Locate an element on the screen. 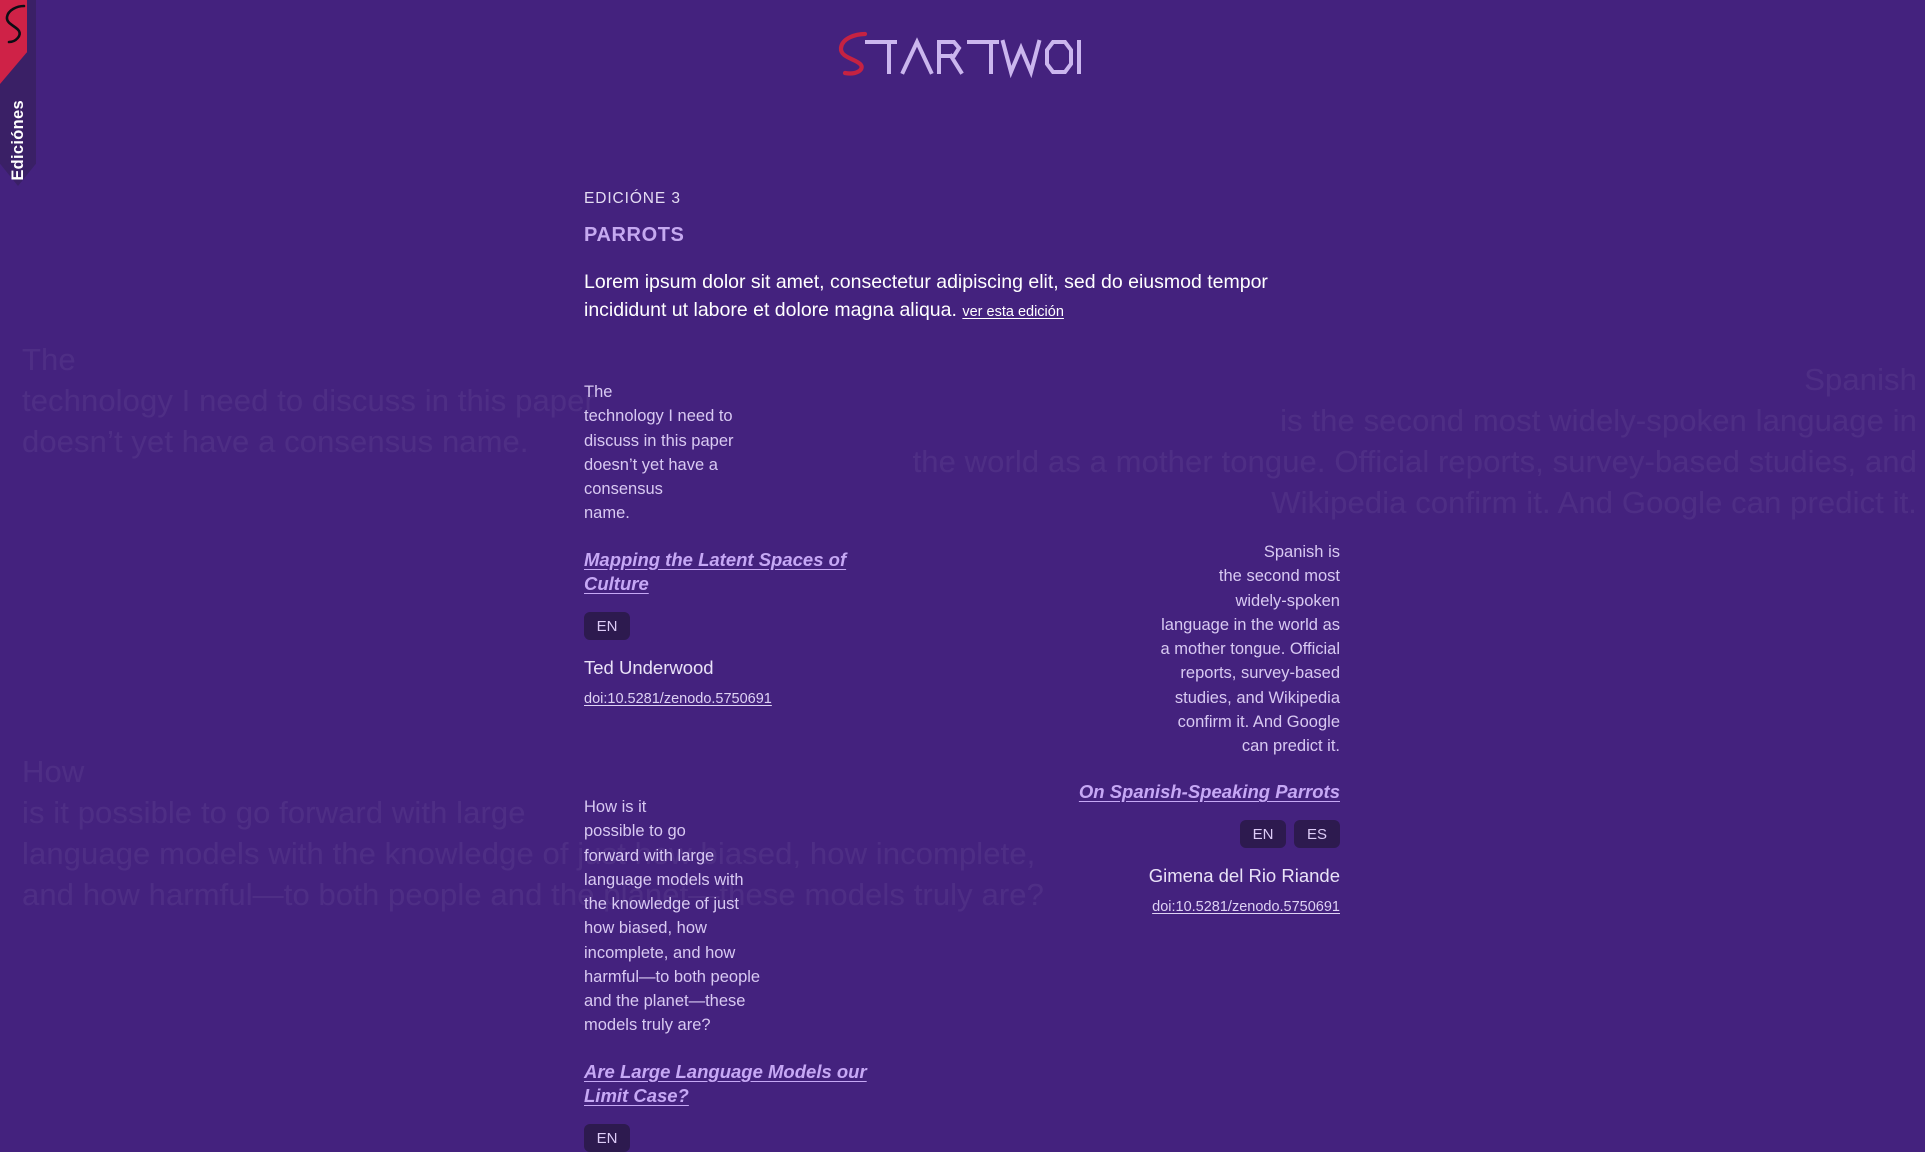  page-title: PARROTS is located at coordinates (634, 235).